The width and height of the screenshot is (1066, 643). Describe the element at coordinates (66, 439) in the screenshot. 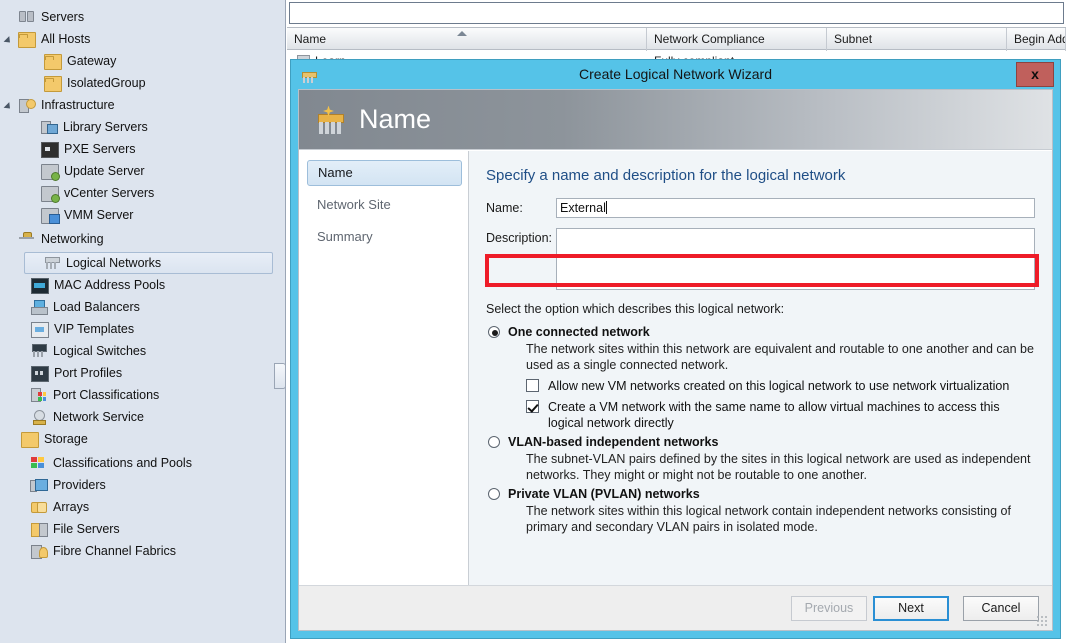

I see `sidebar-item-label: Storage` at that location.